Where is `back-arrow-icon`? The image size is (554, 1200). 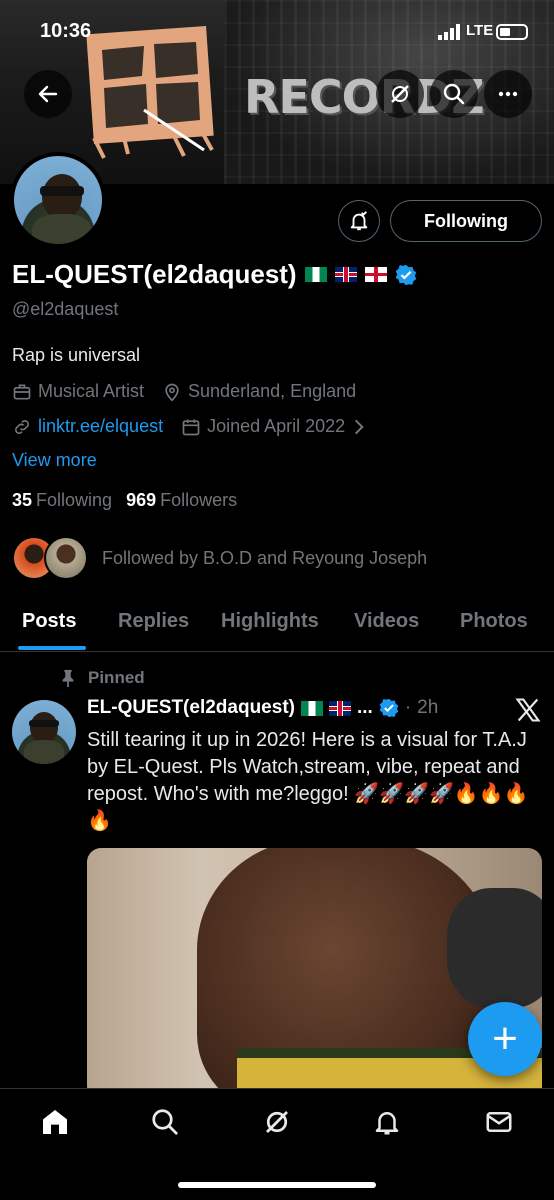
back-arrow-icon is located at coordinates (48, 94).